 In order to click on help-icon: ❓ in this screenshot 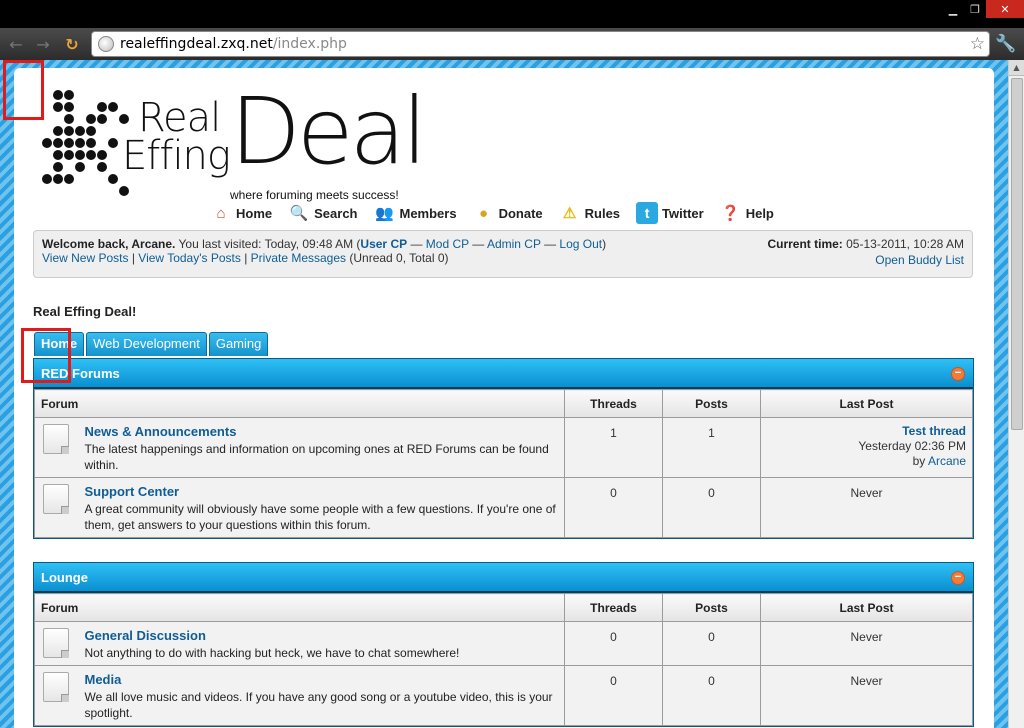, I will do `click(731, 213)`.